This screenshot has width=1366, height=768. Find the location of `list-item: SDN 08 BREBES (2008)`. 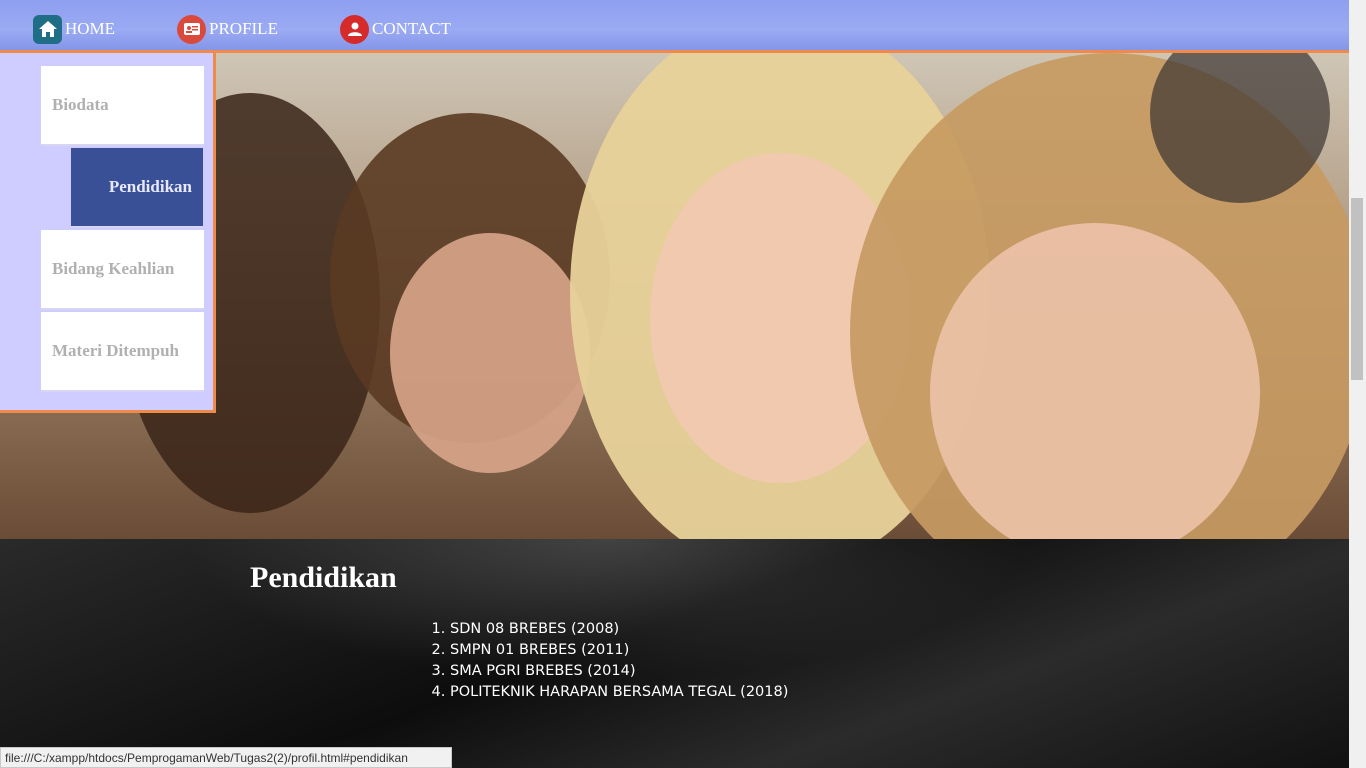

list-item: SDN 08 BREBES (2008) is located at coordinates (619, 629).